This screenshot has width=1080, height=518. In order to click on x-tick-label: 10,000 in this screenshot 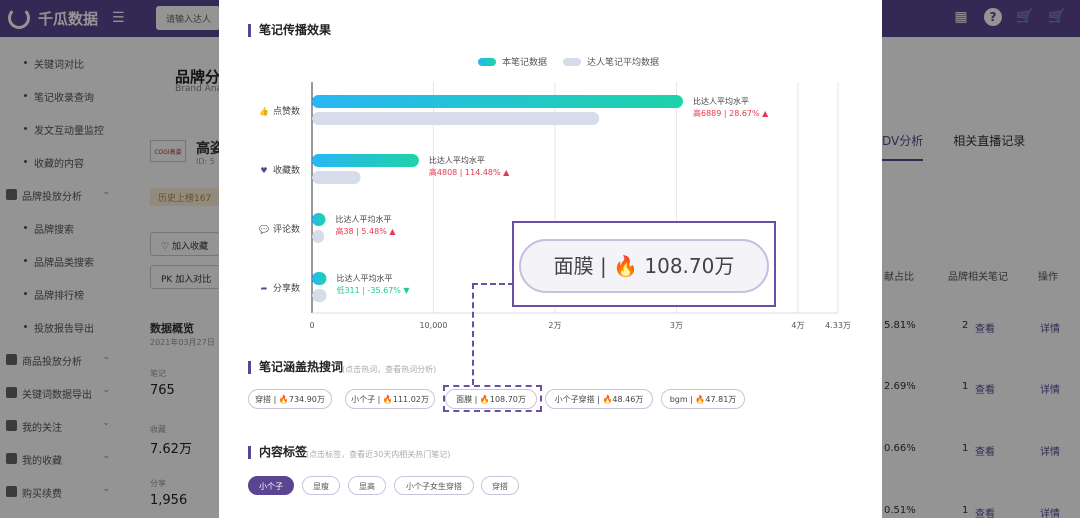, I will do `click(433, 325)`.